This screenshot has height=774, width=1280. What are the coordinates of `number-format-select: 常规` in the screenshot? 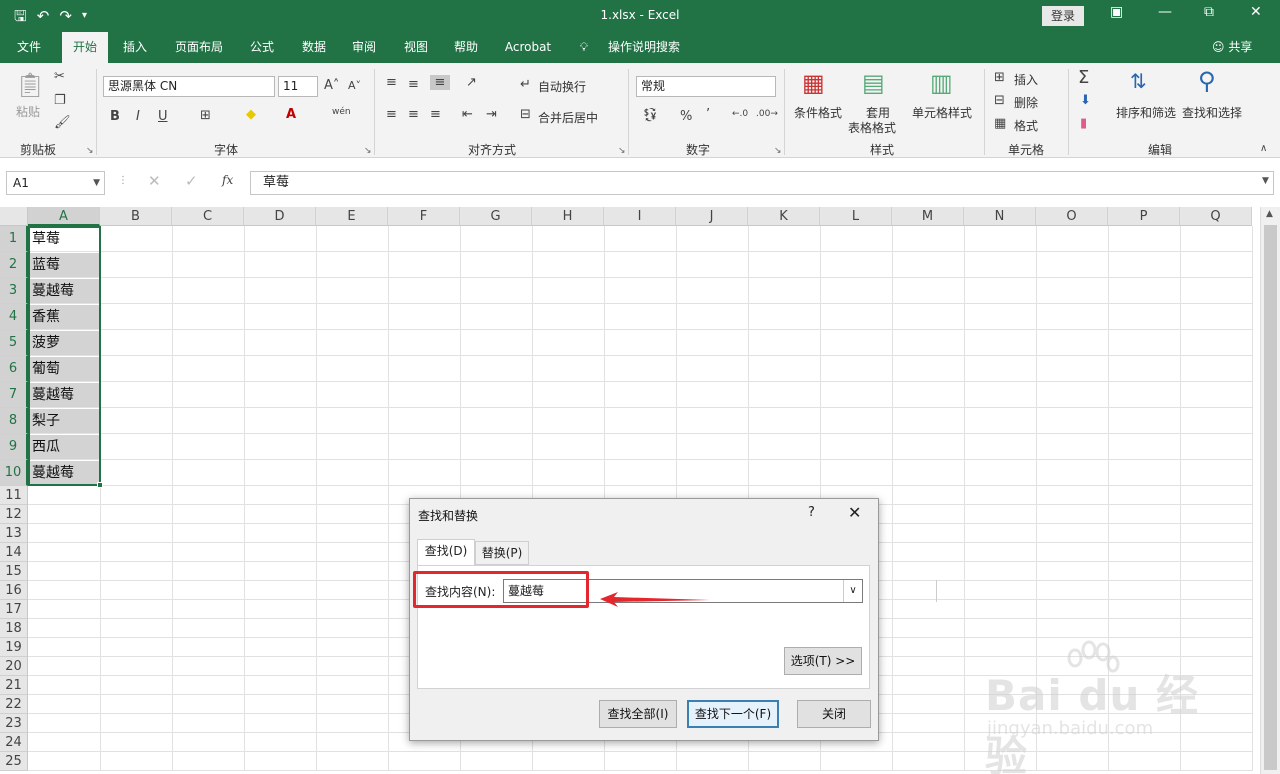 It's located at (706, 86).